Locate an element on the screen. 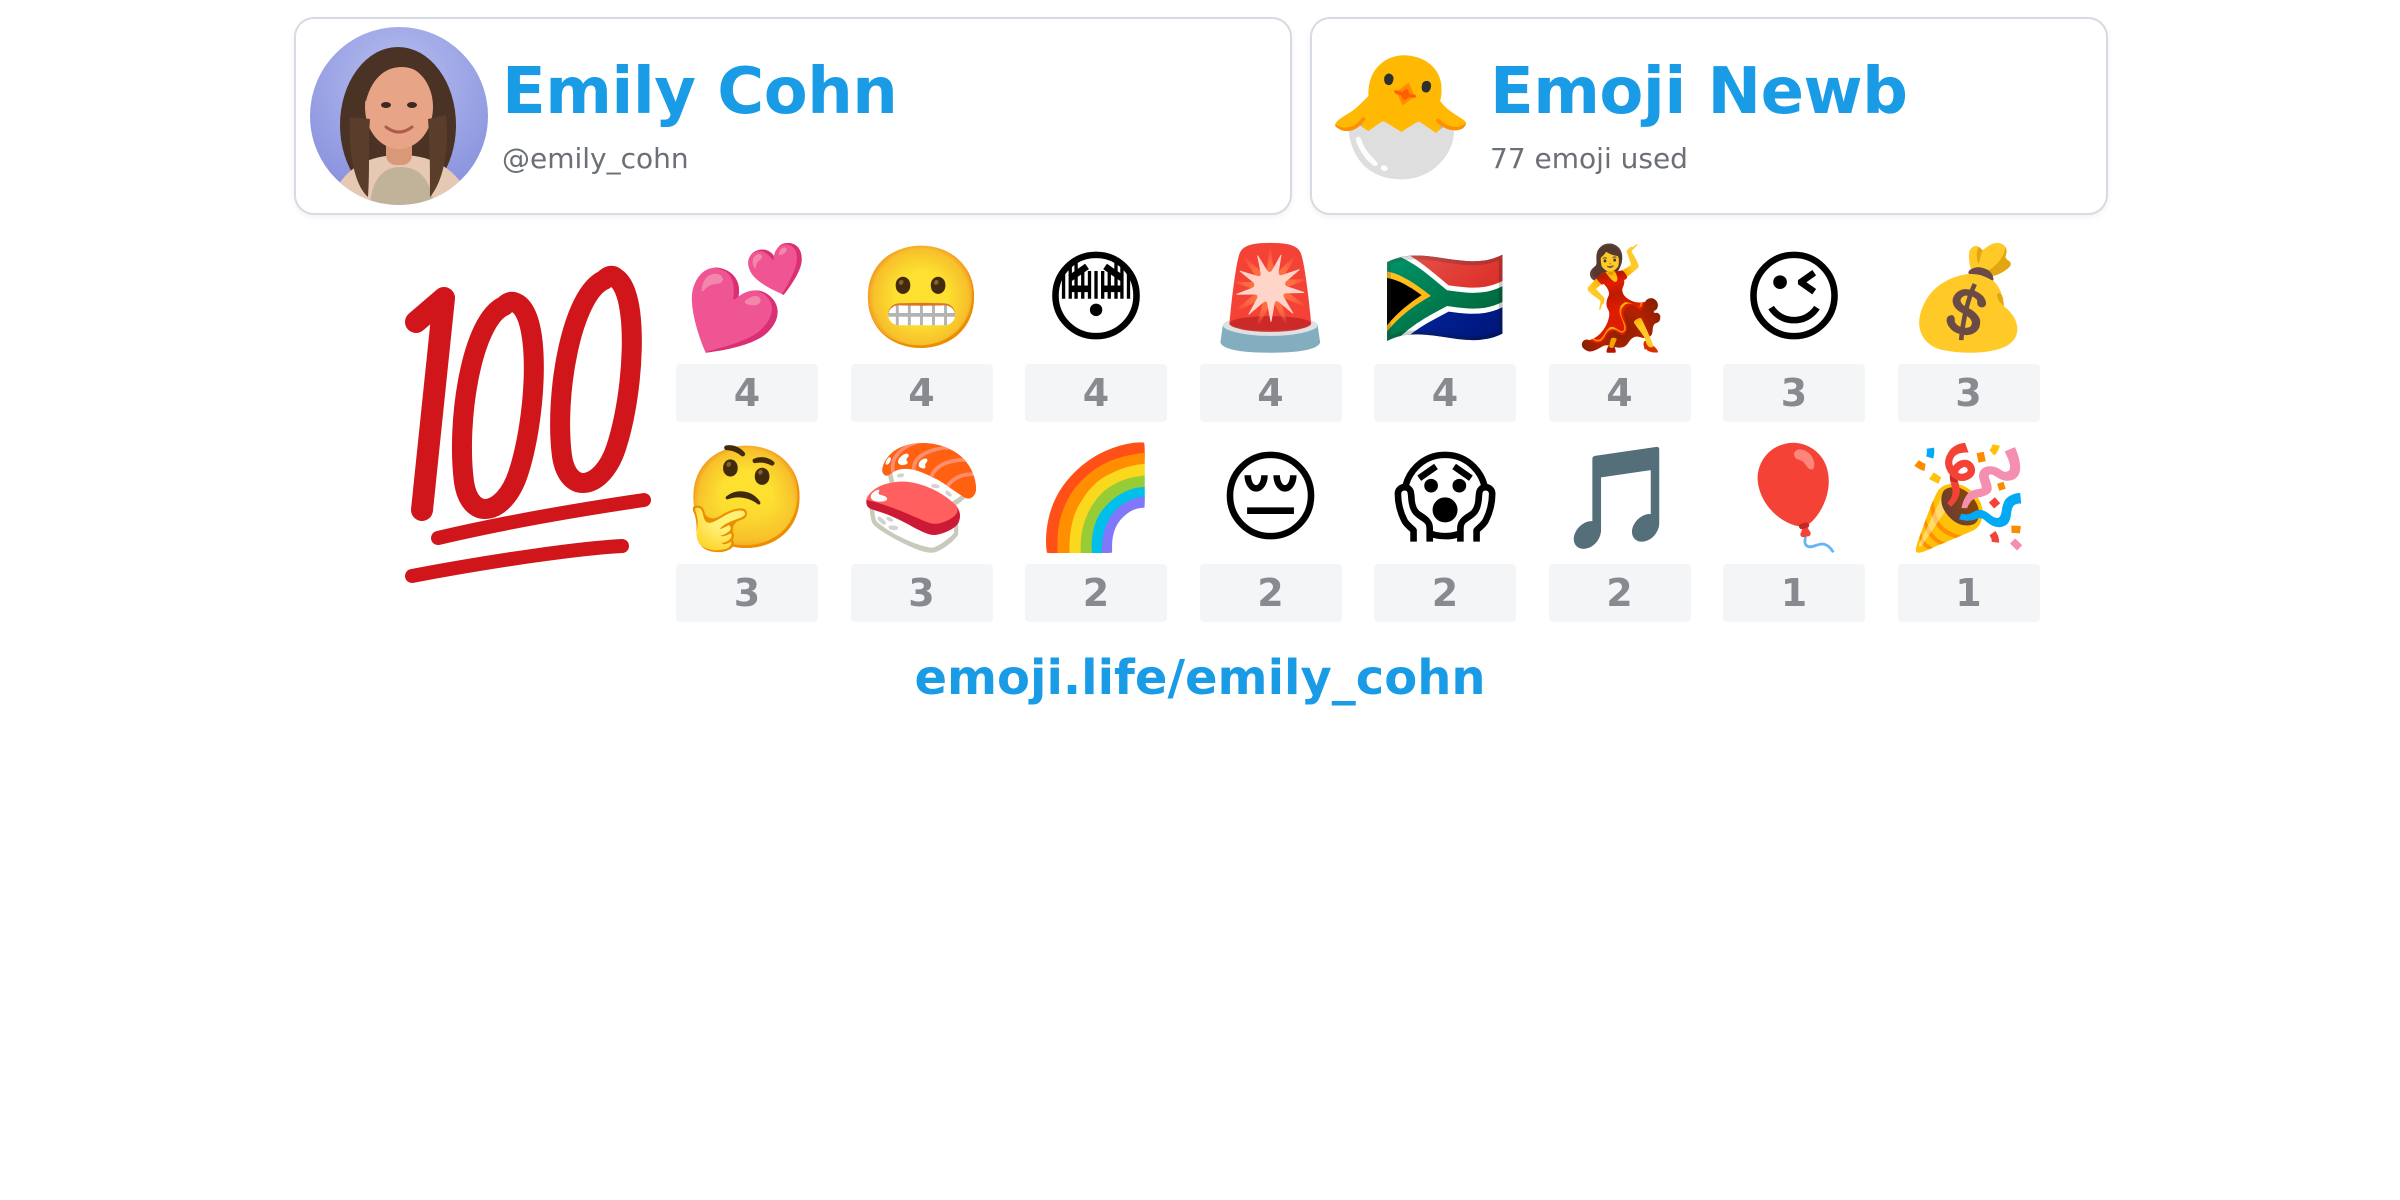 The height and width of the screenshot is (1200, 2400). two-hearts-icon: 💕 is located at coordinates (747, 297).